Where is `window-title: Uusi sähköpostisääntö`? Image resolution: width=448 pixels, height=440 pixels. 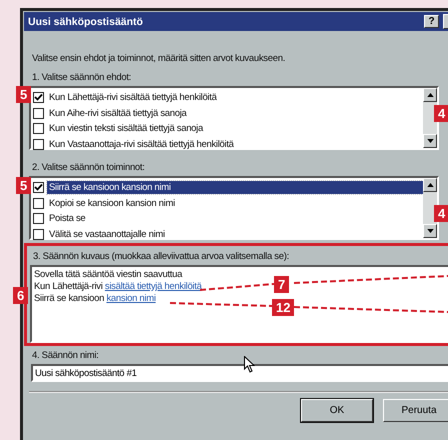 window-title: Uusi sähköpostisääntö is located at coordinates (86, 22).